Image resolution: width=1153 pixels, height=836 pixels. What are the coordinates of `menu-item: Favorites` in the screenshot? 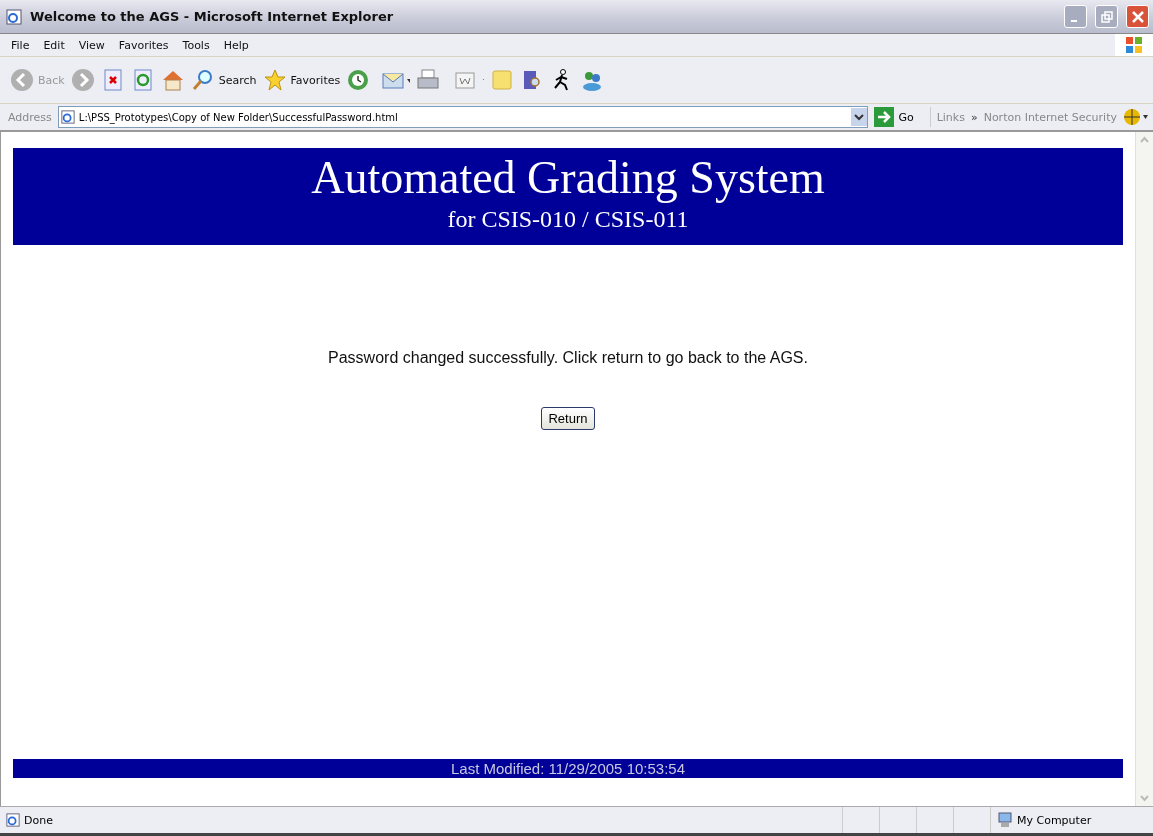 It's located at (143, 45).